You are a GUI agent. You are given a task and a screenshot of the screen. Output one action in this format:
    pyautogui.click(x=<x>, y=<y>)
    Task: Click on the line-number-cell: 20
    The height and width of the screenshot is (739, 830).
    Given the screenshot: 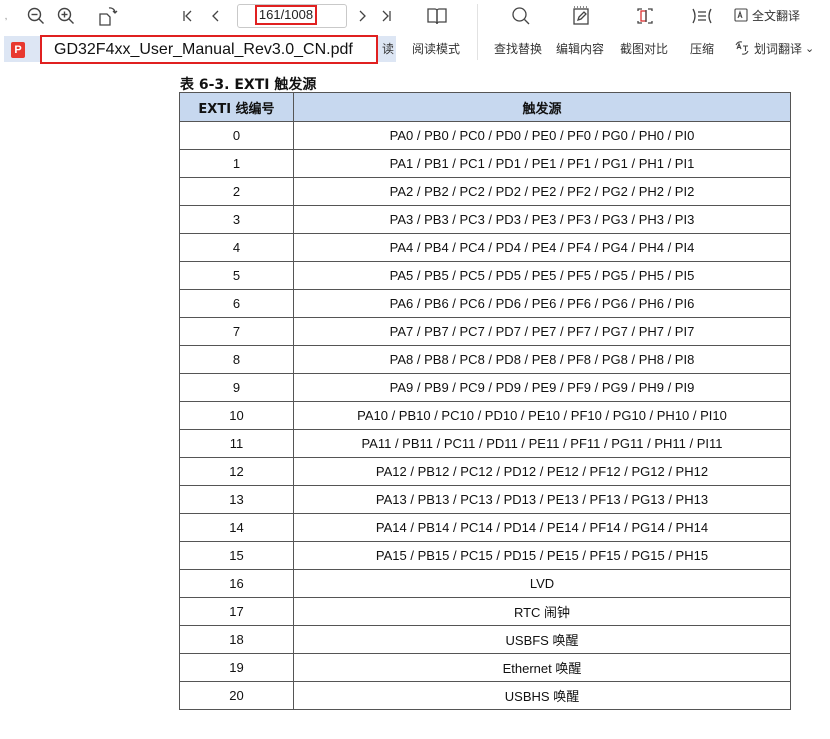 What is the action you would take?
    pyautogui.click(x=236, y=695)
    